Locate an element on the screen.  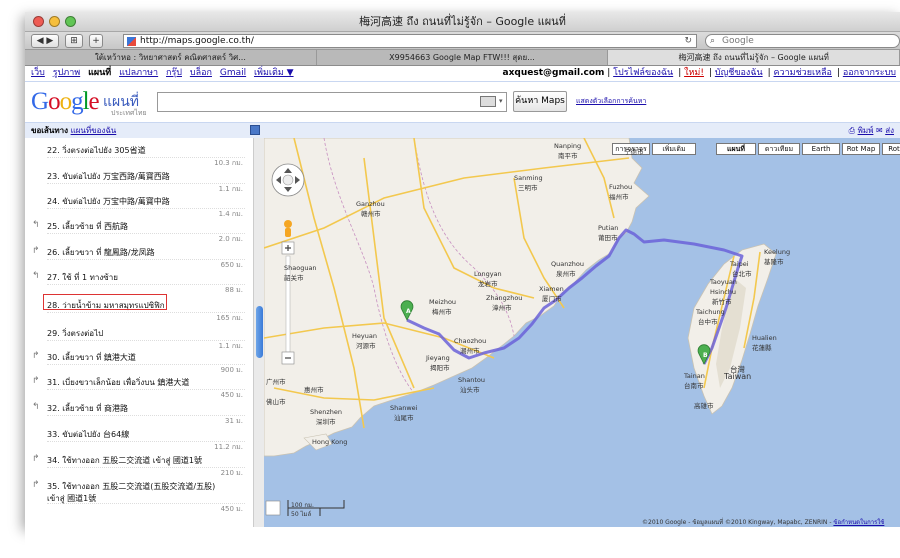
reload-icon: ↻ is located at coordinates (688, 41).